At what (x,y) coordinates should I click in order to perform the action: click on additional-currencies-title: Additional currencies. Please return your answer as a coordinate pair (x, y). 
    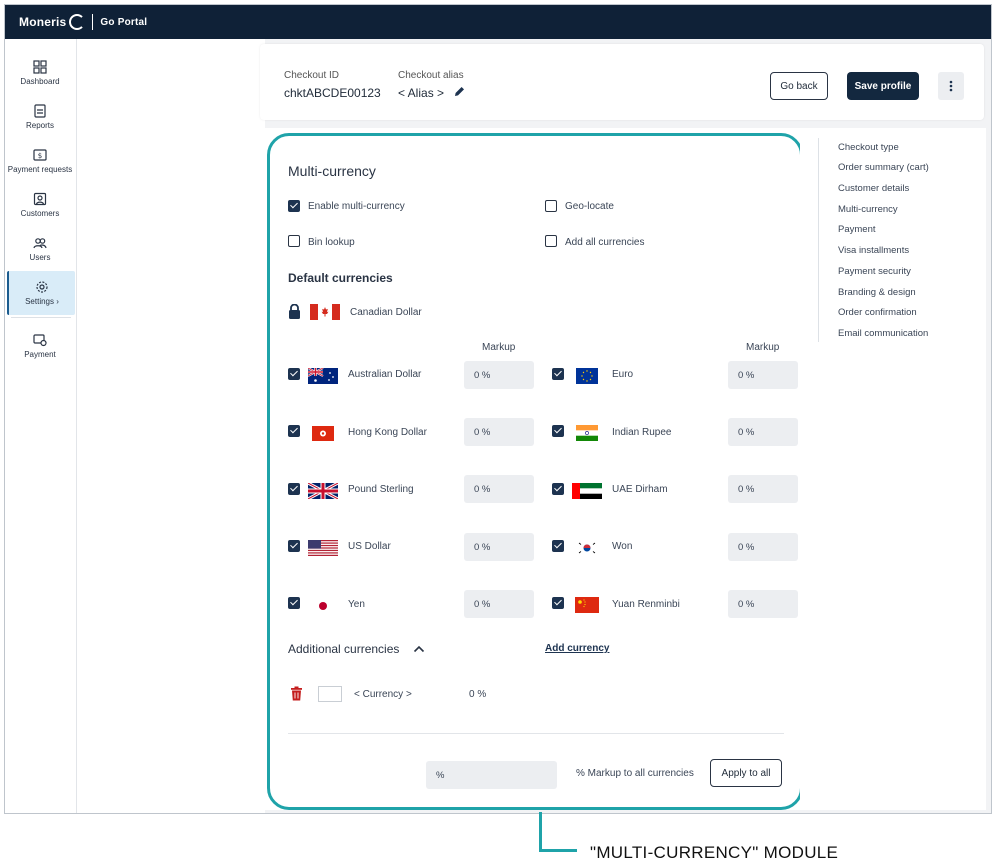
    Looking at the image, I should click on (344, 649).